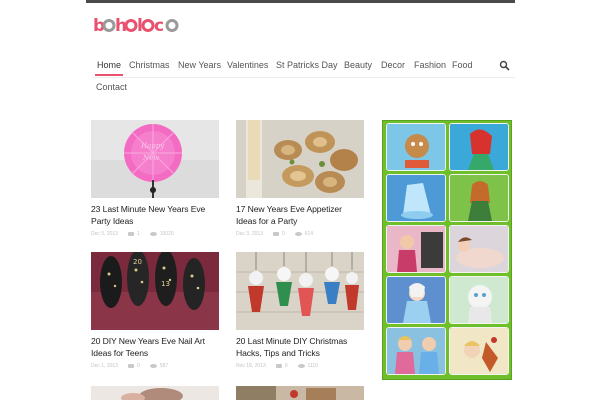 Image resolution: width=600 pixels, height=400 pixels. What do you see at coordinates (393, 65) in the screenshot?
I see `nav-item-decor: Decor` at bounding box center [393, 65].